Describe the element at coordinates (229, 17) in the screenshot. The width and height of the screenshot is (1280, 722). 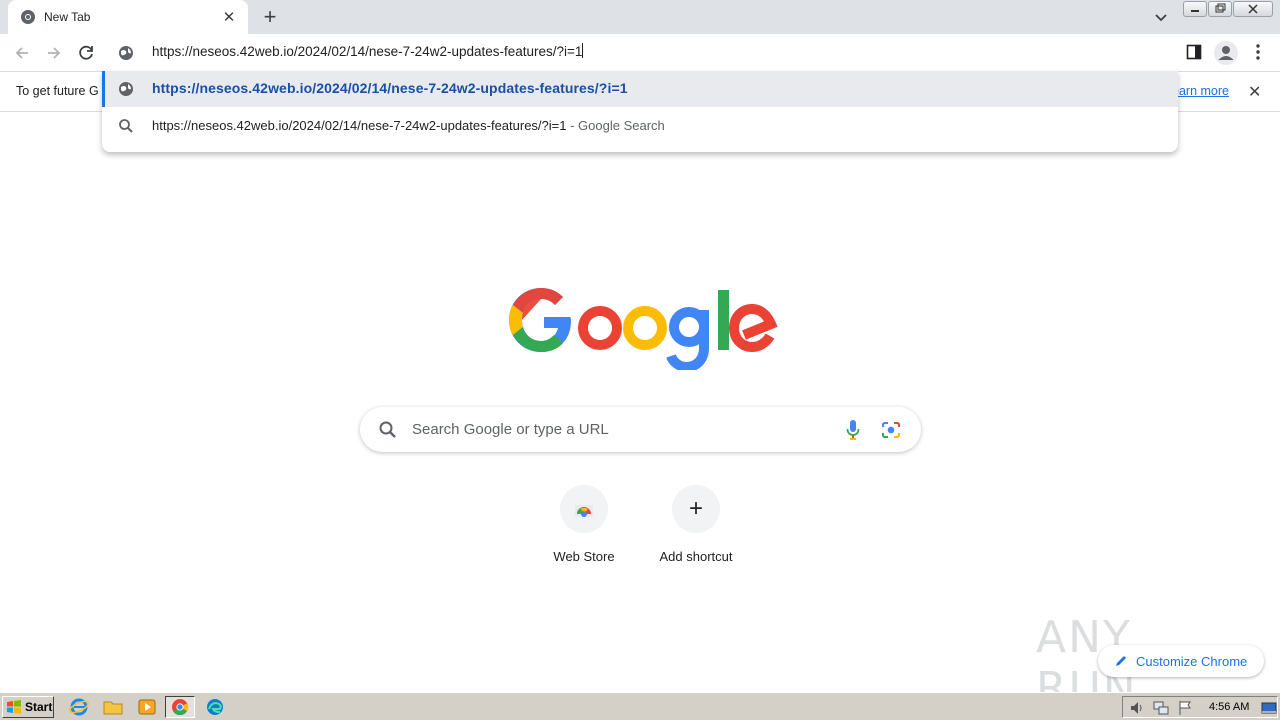
I see `tab-close-icon: ✕` at that location.